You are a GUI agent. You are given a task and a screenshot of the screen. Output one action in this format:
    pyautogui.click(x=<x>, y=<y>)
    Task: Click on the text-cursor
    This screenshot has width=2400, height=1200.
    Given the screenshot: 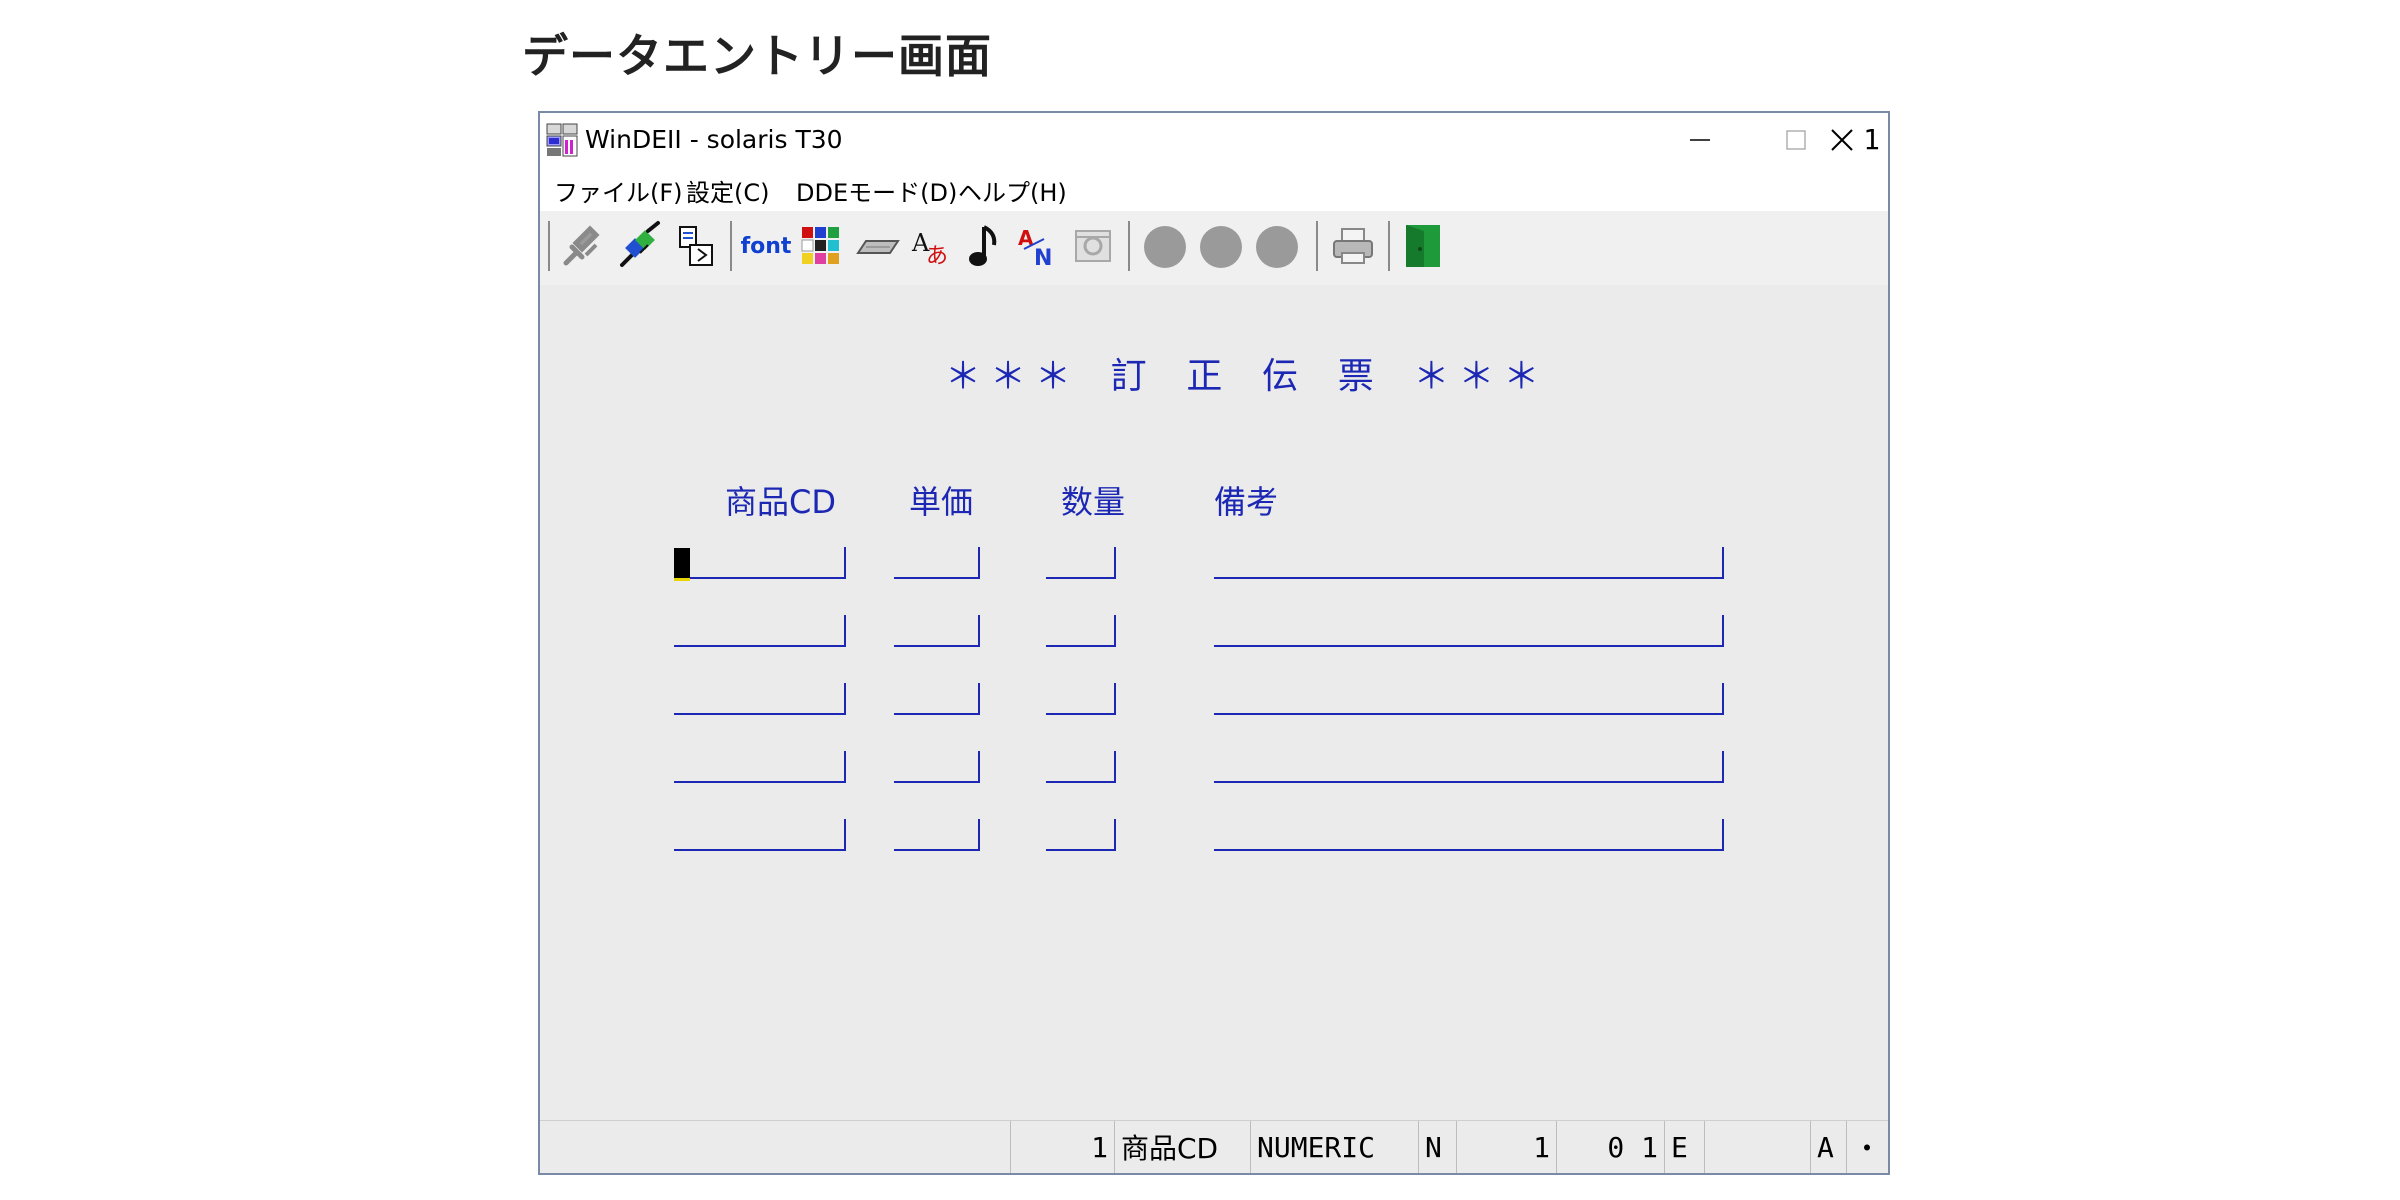 What is the action you would take?
    pyautogui.click(x=682, y=563)
    